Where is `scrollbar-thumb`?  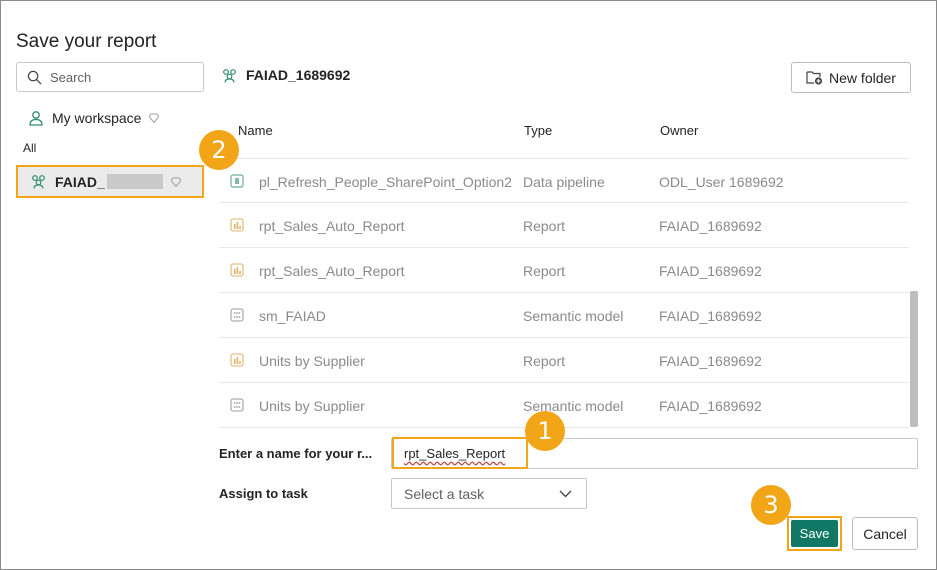
scrollbar-thumb is located at coordinates (914, 359).